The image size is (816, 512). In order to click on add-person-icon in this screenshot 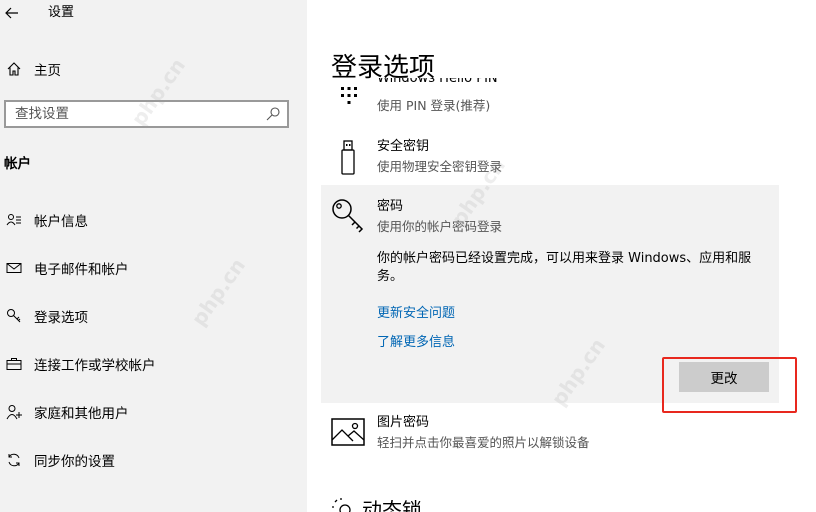, I will do `click(14, 412)`.